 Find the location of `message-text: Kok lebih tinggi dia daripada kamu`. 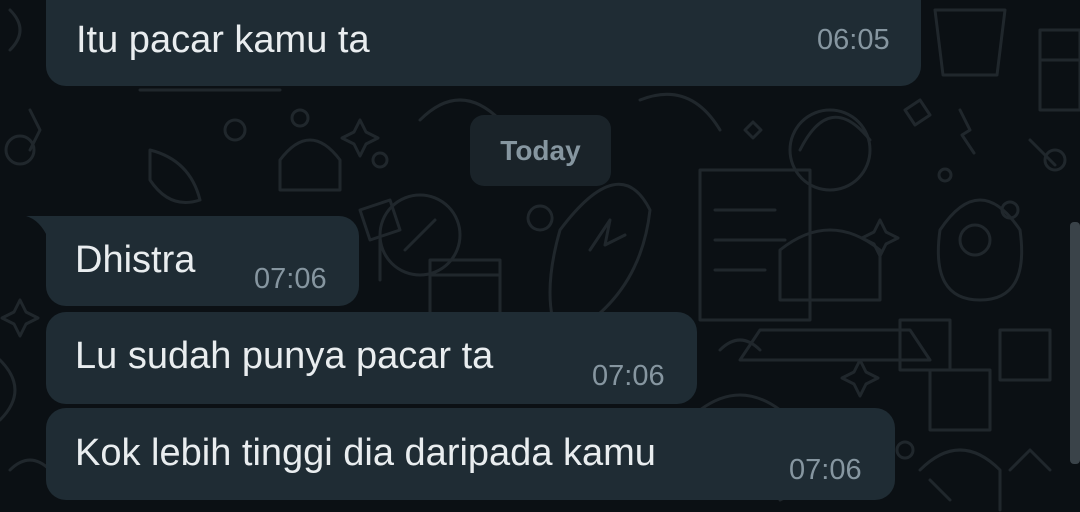

message-text: Kok lebih tinggi dia daripada kamu is located at coordinates (365, 453).